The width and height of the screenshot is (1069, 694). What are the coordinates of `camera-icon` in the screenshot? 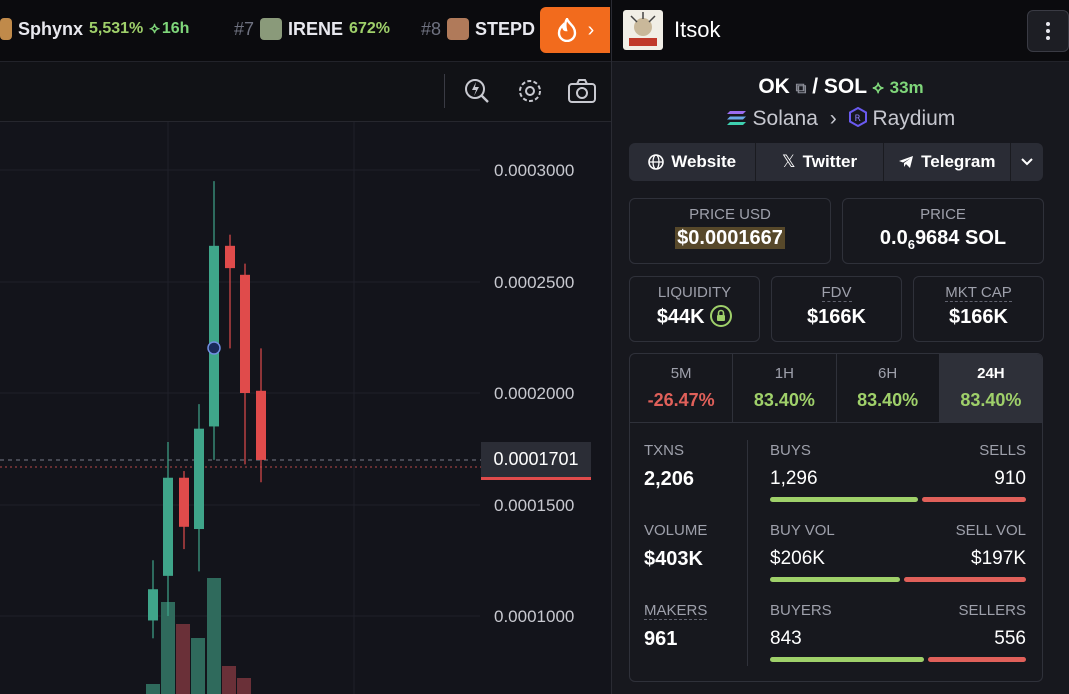 It's located at (582, 91).